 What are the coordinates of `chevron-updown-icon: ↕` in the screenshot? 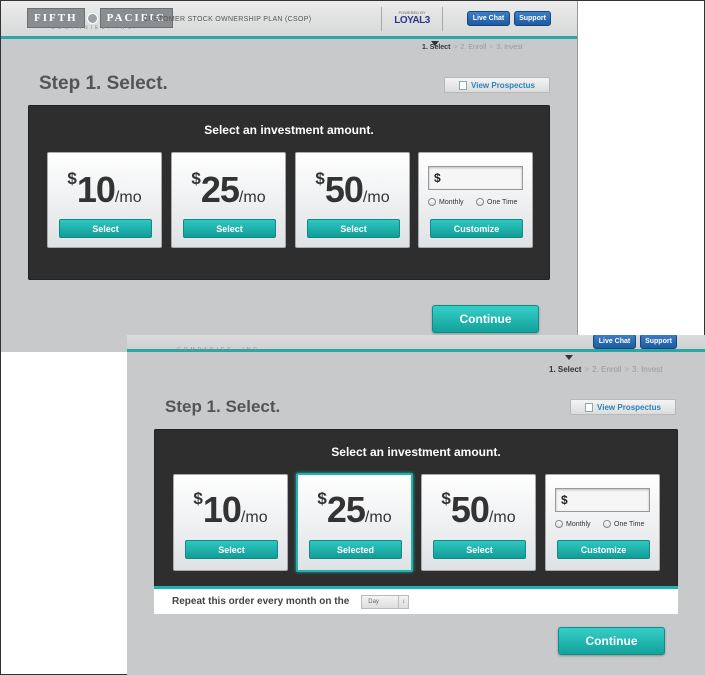 It's located at (403, 601).